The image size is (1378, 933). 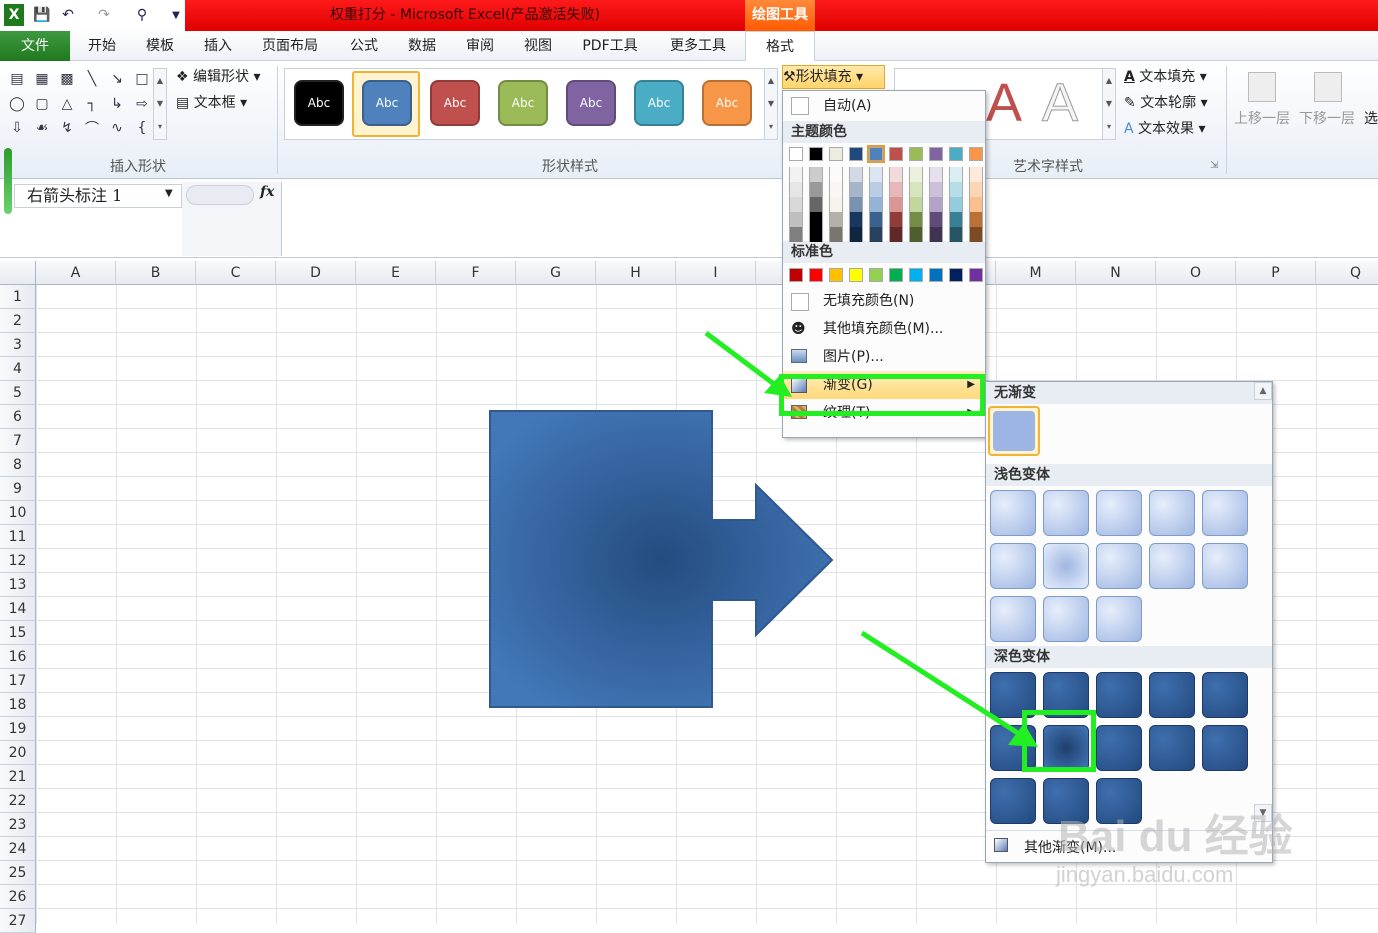 What do you see at coordinates (18, 321) in the screenshot?
I see `row-header: 2` at bounding box center [18, 321].